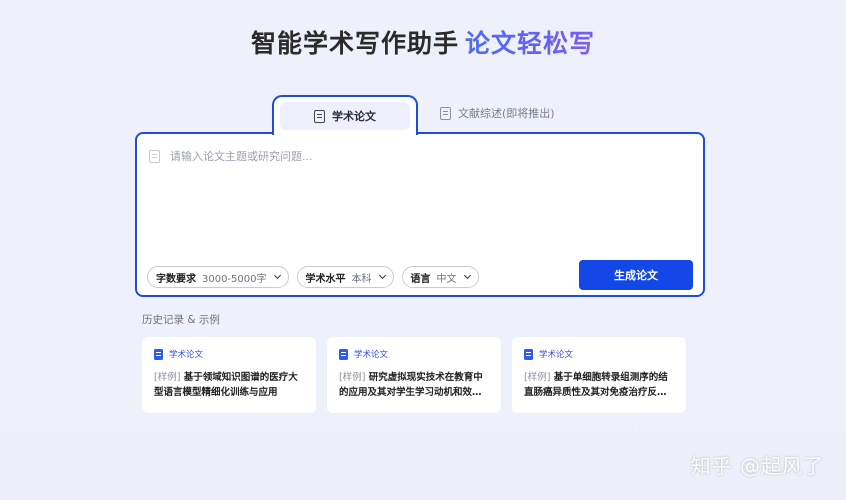  I want to click on history-card: 学术论文 [样例] 基于领域知识图谱的医疗大型语言模型精细化训练与应用, so click(229, 375).